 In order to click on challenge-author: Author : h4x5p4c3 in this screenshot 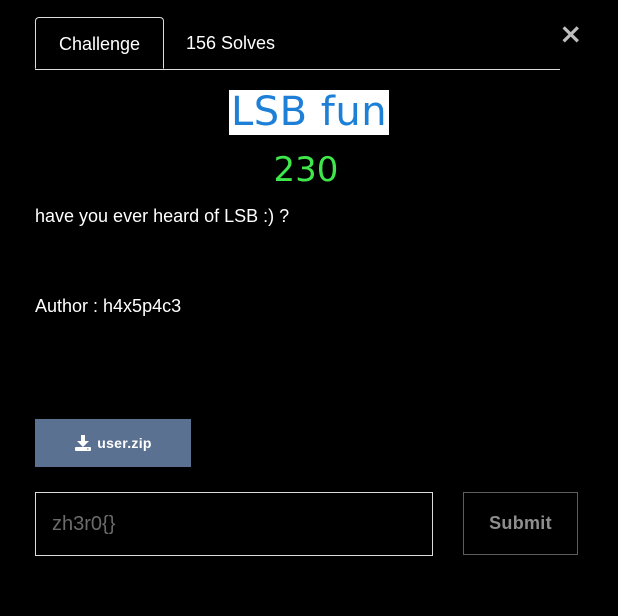, I will do `click(108, 306)`.